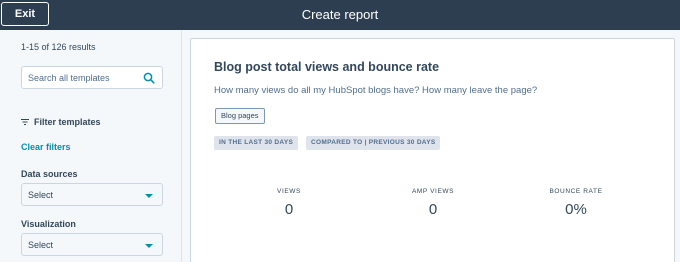 The width and height of the screenshot is (680, 262). I want to click on metric-amp-views: AMP VIEWS 0, so click(433, 203).